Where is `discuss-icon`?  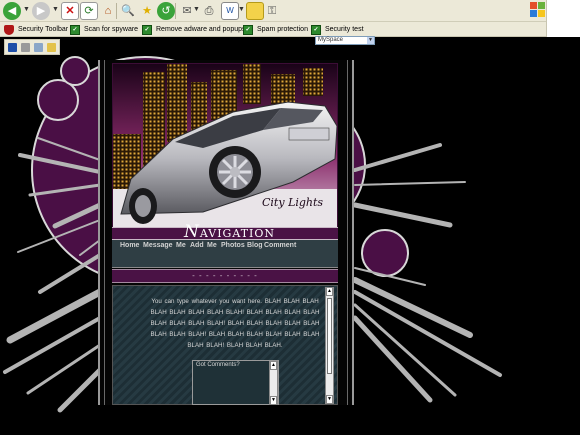
discuss-icon is located at coordinates (255, 11).